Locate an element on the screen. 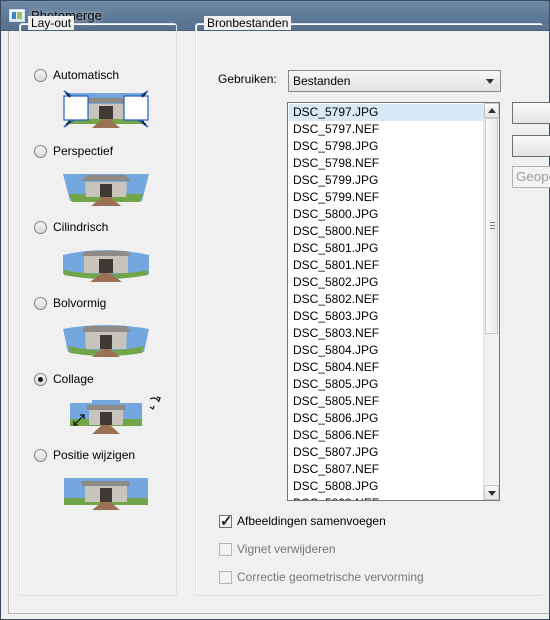  perspective-radio is located at coordinates (40, 151).